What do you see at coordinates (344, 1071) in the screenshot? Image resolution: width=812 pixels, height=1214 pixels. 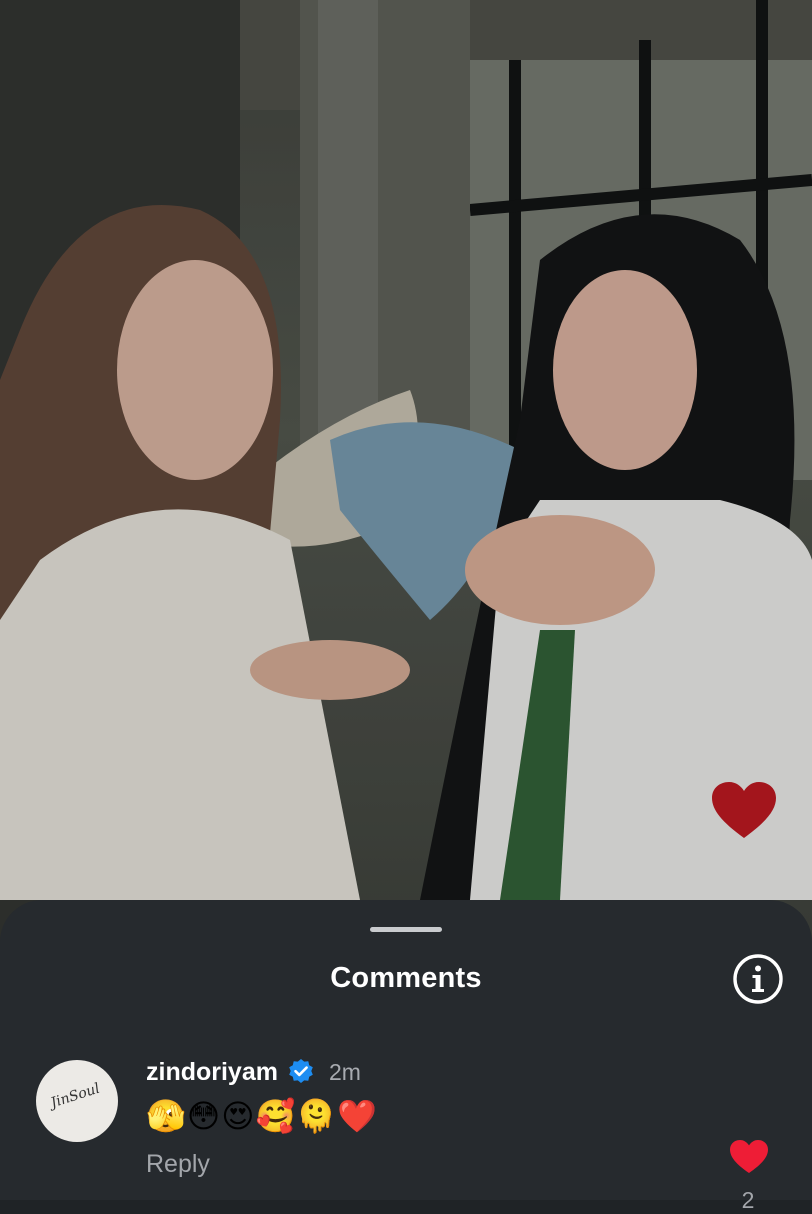 I see `comment-time: 2m` at bounding box center [344, 1071].